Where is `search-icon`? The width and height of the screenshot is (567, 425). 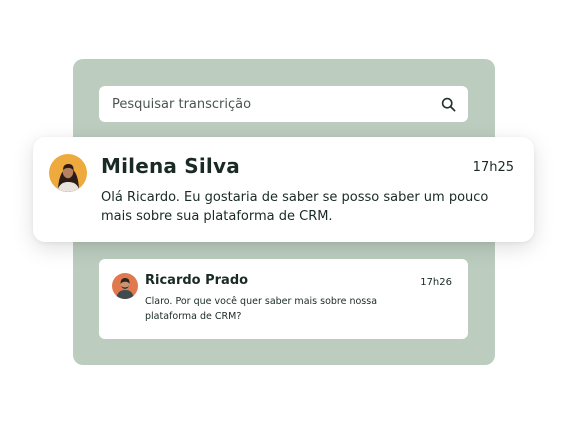 search-icon is located at coordinates (448, 104).